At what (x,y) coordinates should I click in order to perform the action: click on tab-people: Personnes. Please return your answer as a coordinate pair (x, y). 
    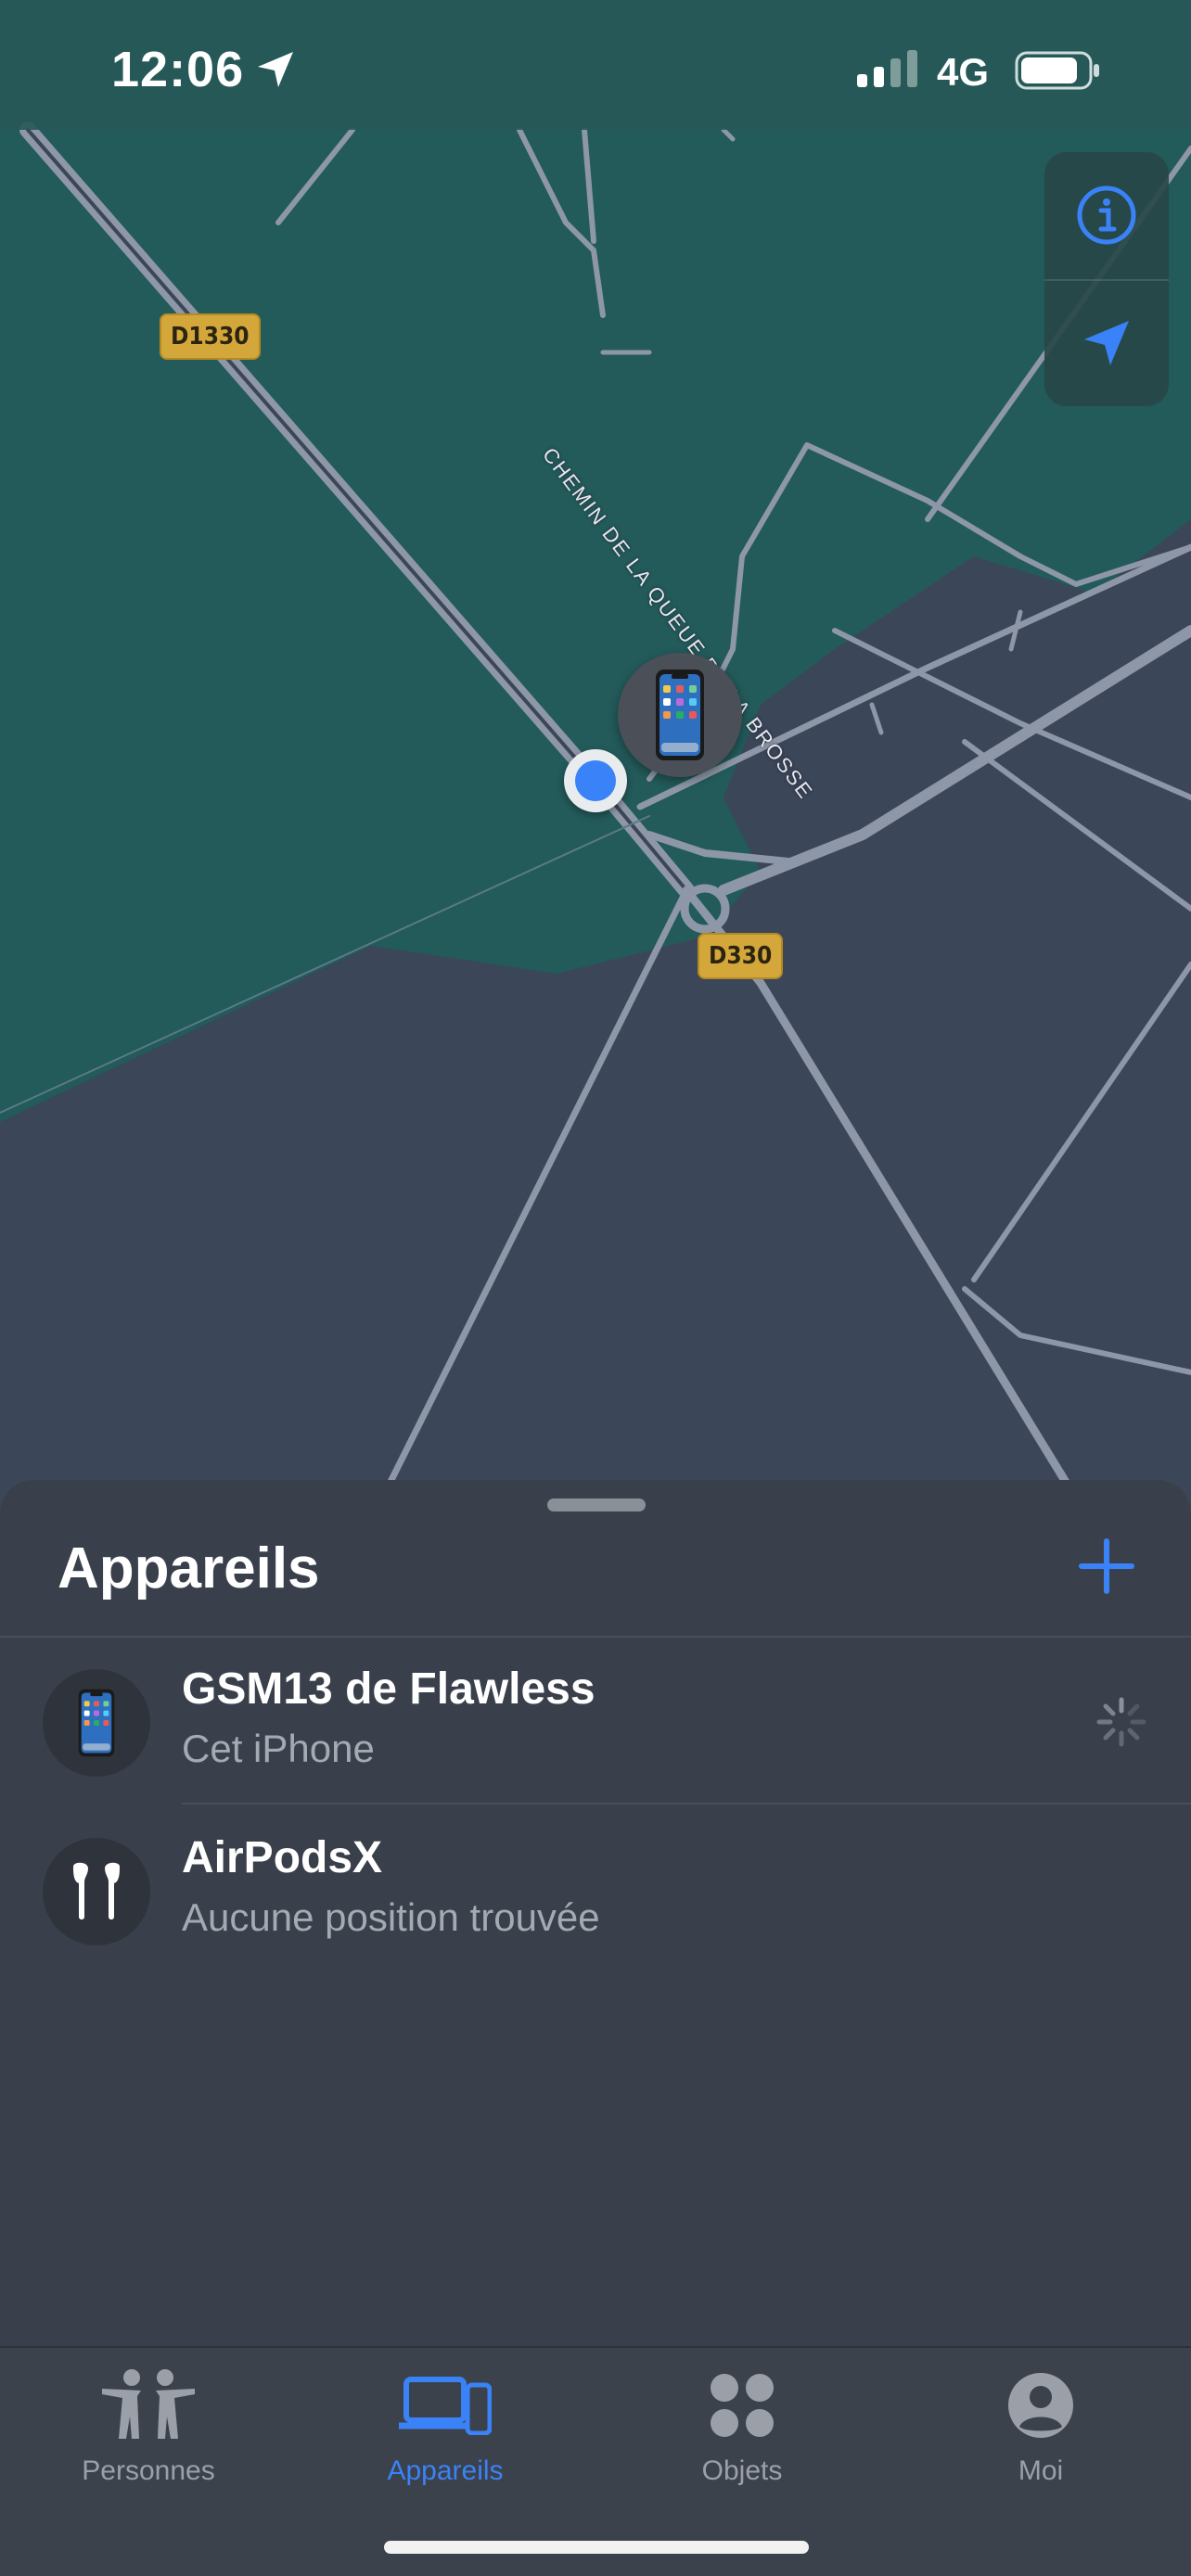
    Looking at the image, I should click on (148, 2431).